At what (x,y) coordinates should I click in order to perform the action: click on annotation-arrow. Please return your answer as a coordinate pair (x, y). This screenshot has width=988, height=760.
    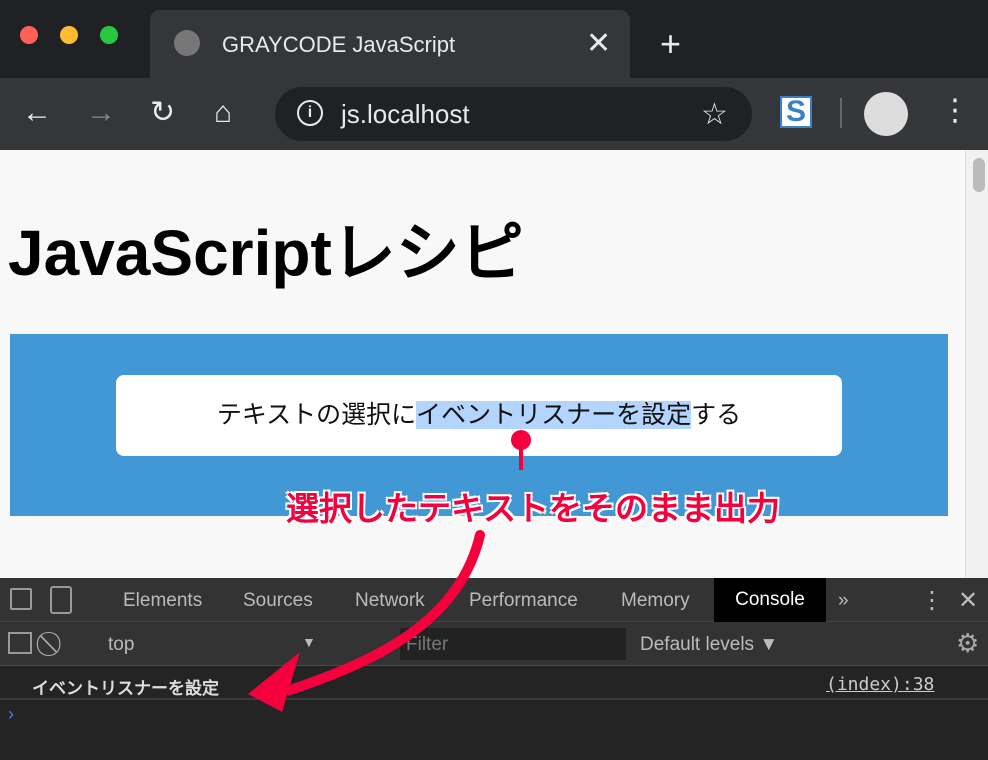
    Looking at the image, I should click on (389, 571).